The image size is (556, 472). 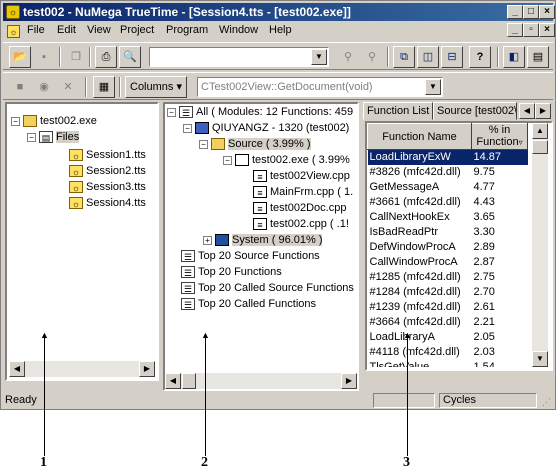 I want to click on tree-item-report: ☰ Top 20 Source Functions, so click(x=250, y=256).